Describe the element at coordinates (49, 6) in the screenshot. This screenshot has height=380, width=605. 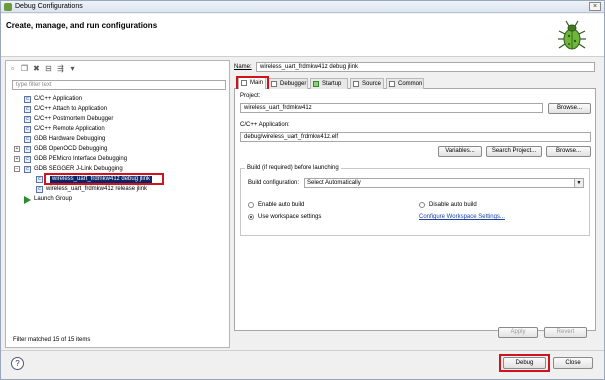
I see `window-title: Debug Configurations` at that location.